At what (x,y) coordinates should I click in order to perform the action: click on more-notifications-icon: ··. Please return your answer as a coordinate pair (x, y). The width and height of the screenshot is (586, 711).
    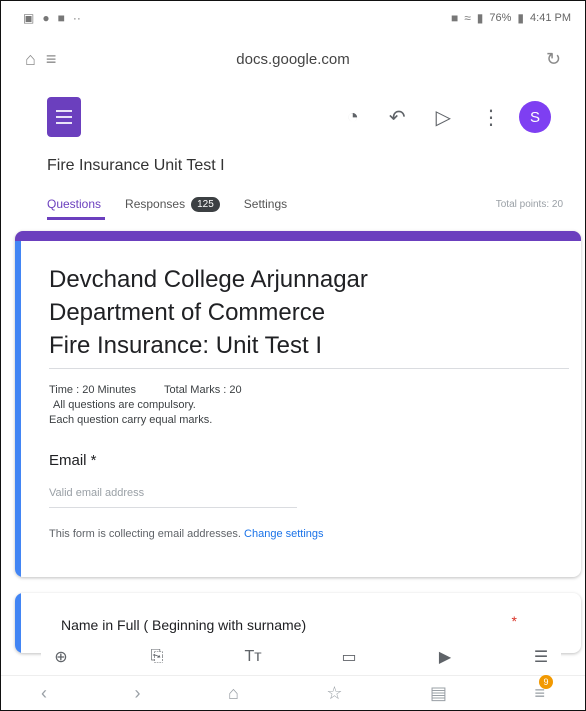
    Looking at the image, I should click on (76, 18).